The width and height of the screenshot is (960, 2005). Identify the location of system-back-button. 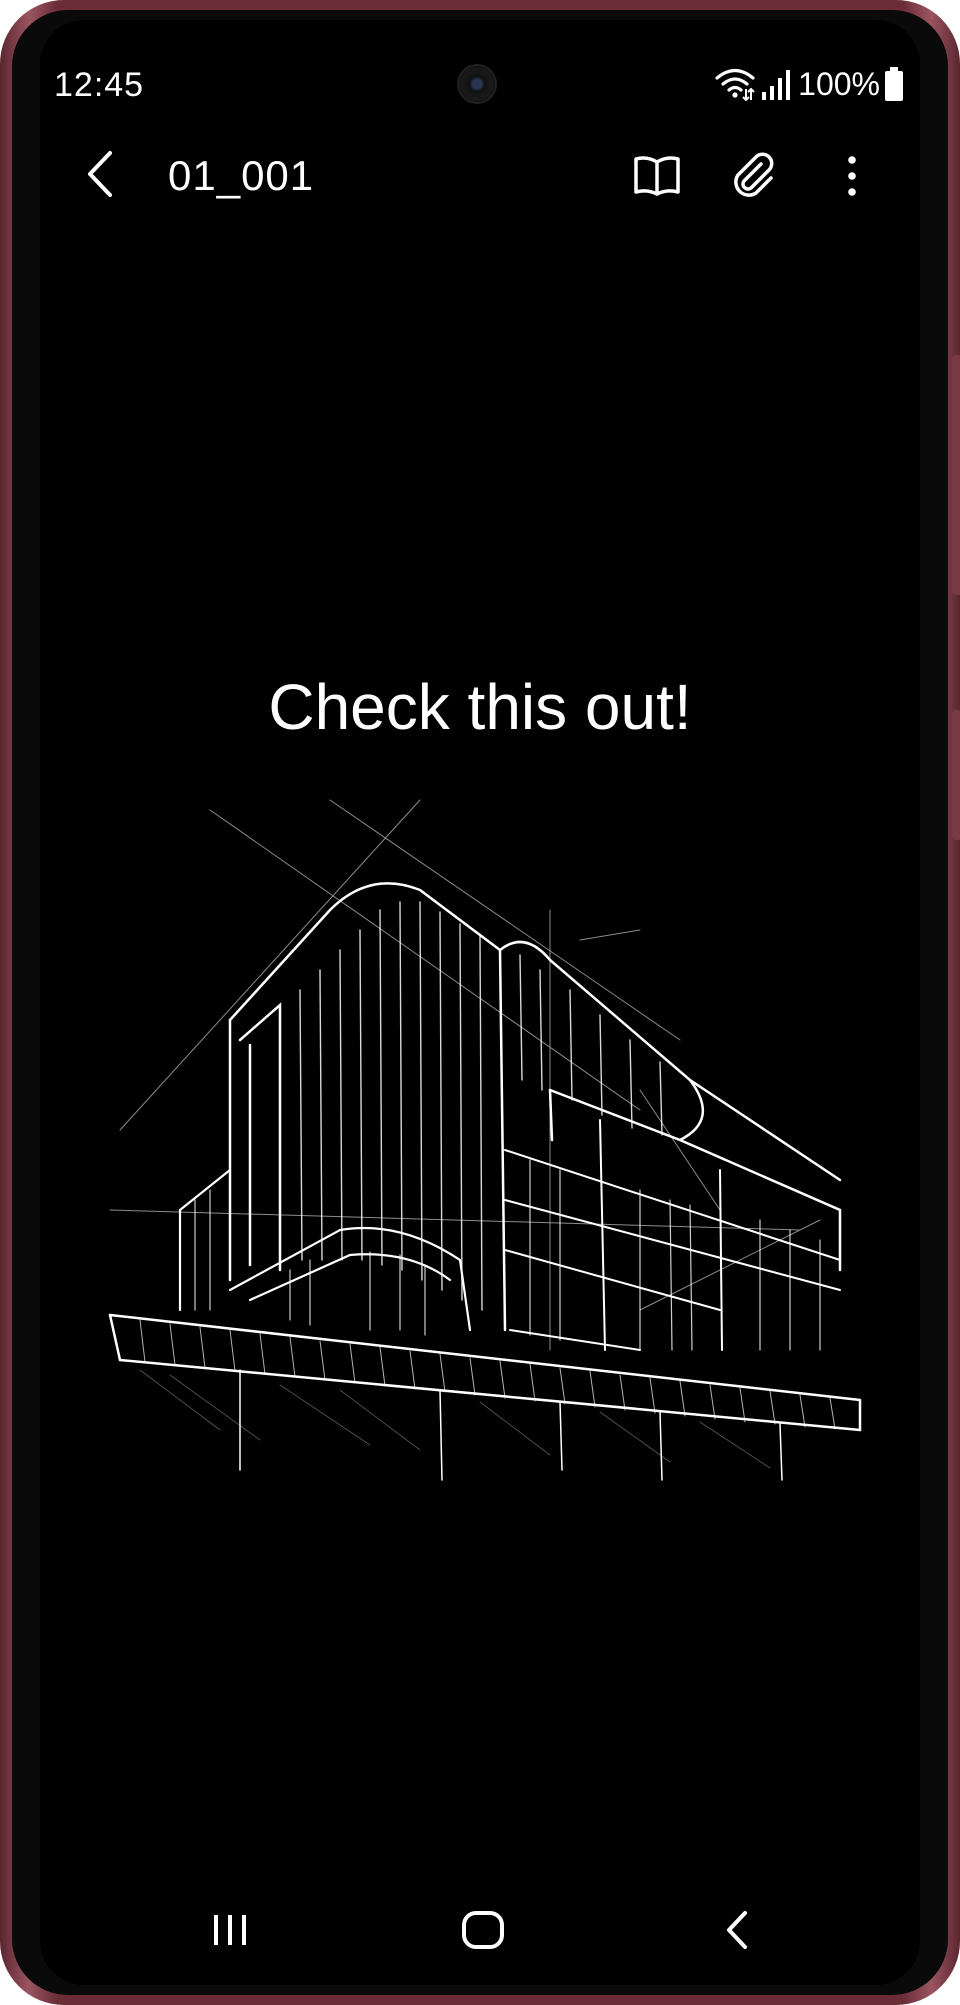
(737, 1930).